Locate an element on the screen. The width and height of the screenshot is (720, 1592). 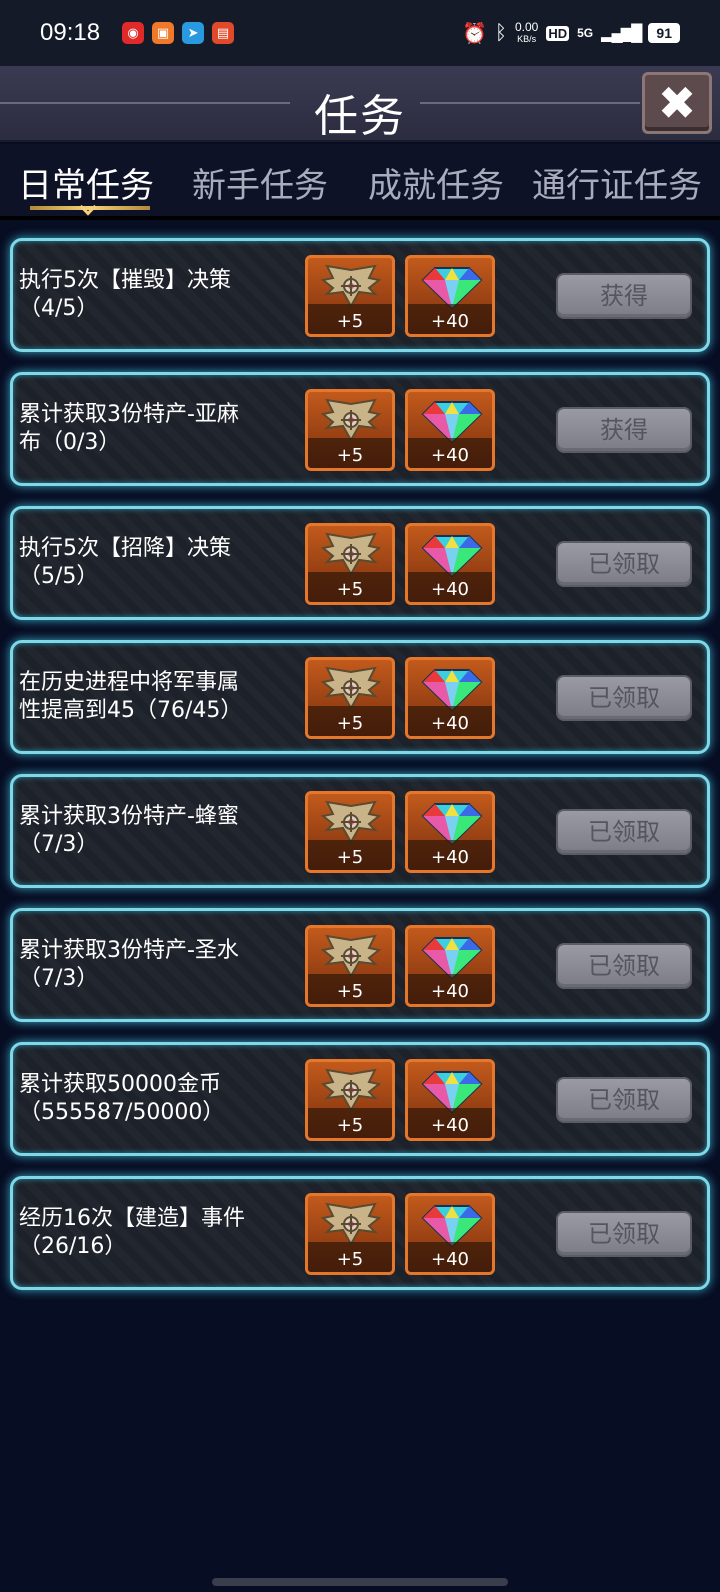
task-progress: （4/5） is located at coordinates (59, 308).